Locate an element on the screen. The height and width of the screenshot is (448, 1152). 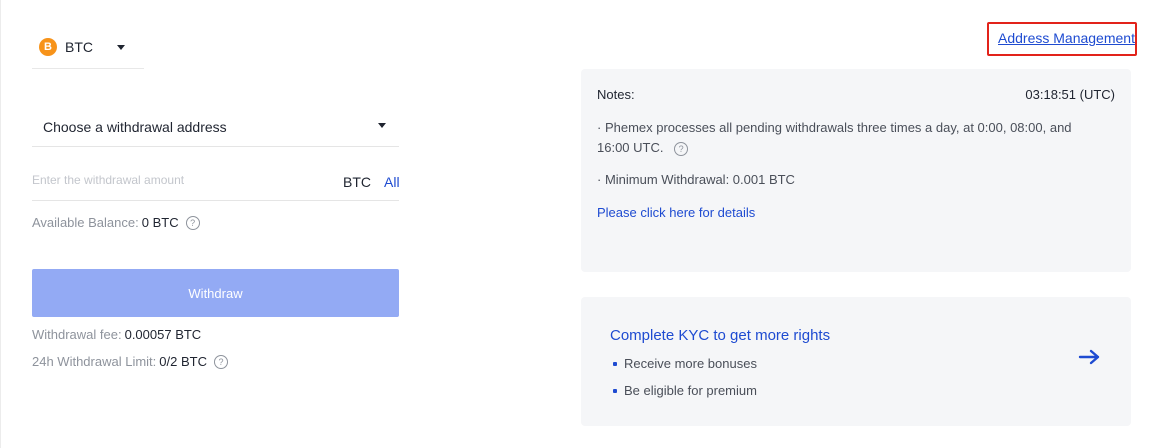
arrow-right-icon is located at coordinates (1090, 357).